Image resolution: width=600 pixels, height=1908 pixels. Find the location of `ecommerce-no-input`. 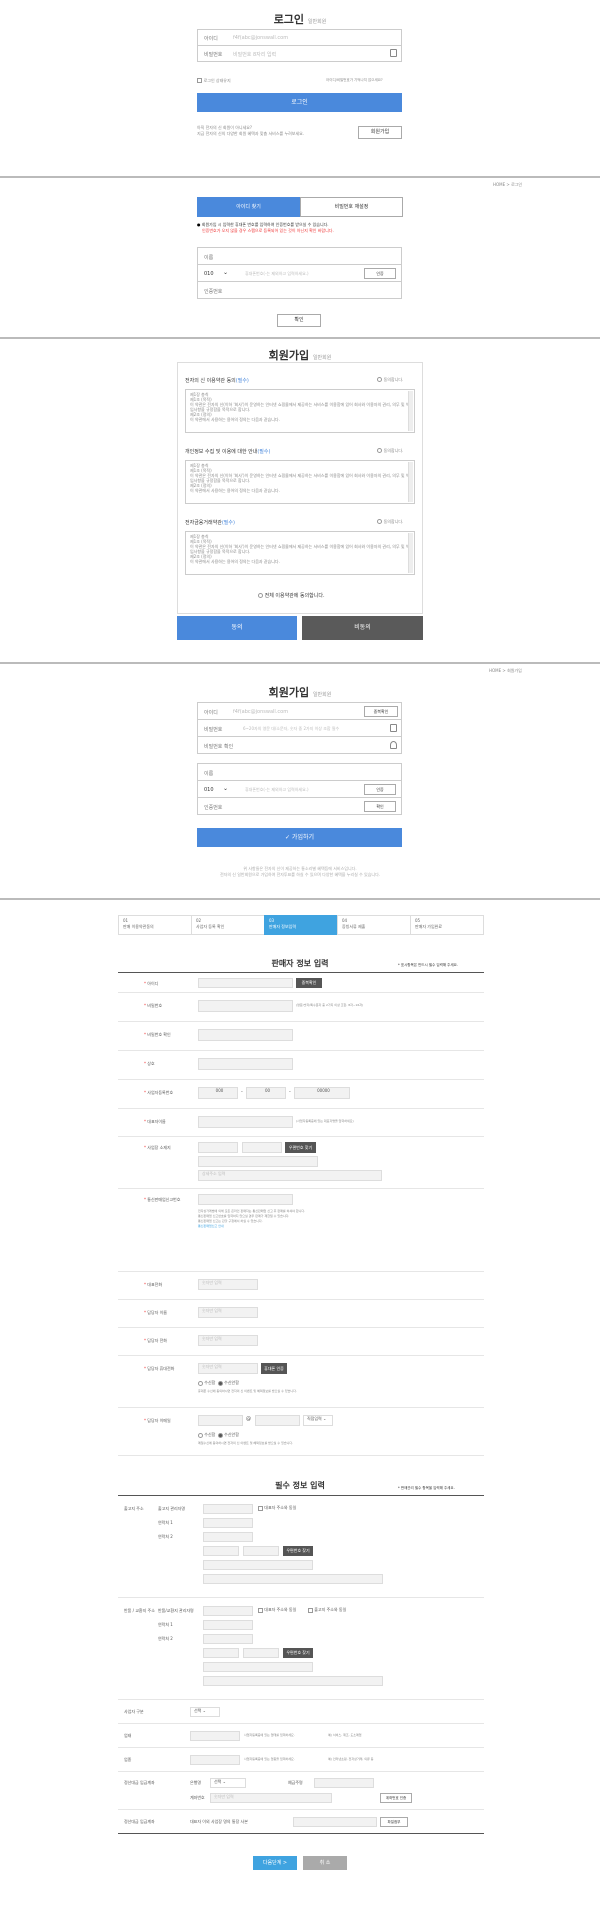

ecommerce-no-input is located at coordinates (245, 1199).